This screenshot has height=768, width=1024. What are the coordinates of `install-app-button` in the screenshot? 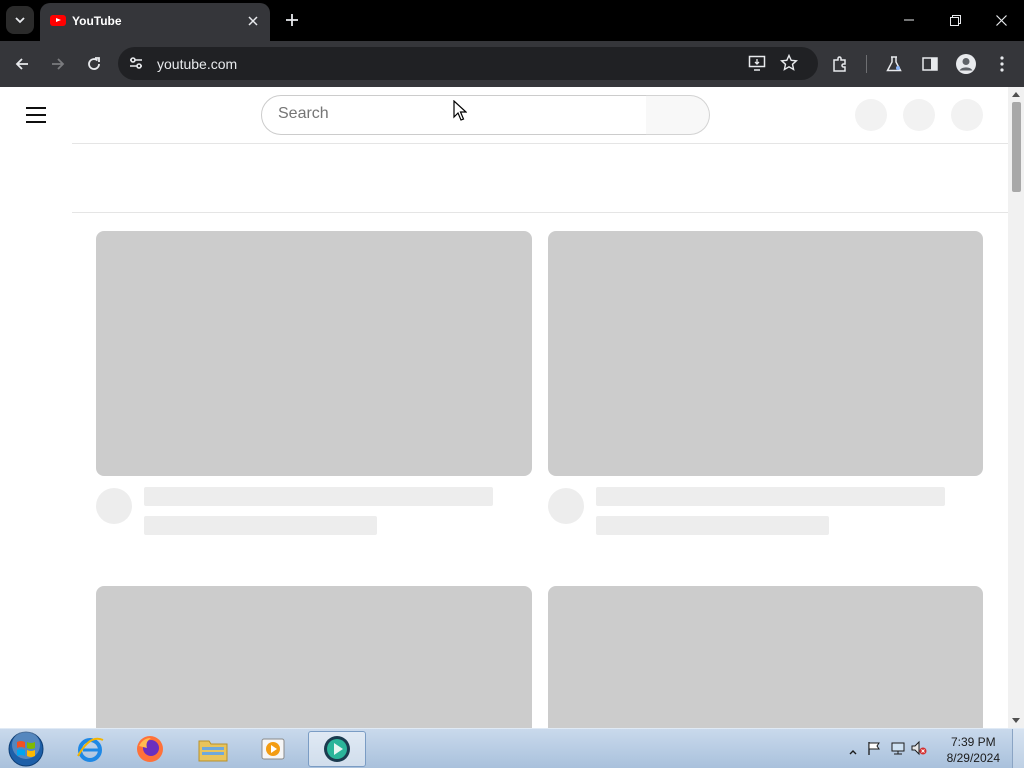 It's located at (757, 65).